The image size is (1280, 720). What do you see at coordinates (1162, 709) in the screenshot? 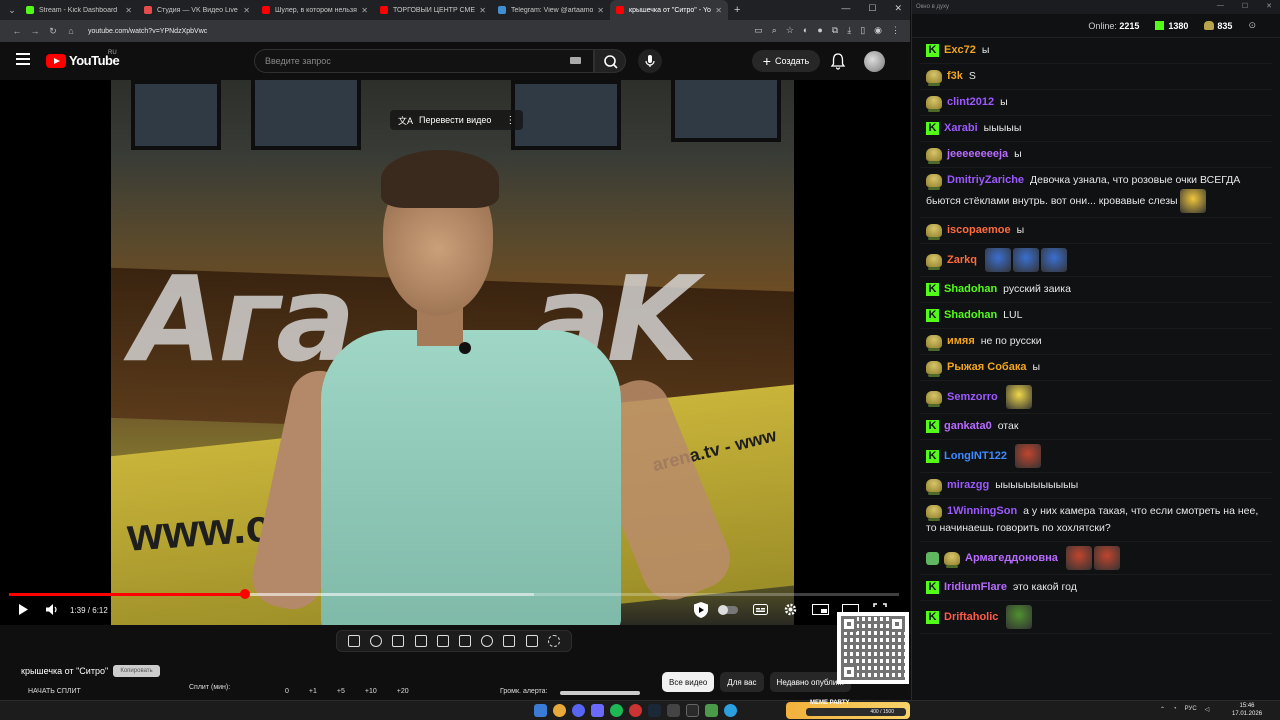
I see `chevron-up-icon: ⌃` at bounding box center [1162, 709].